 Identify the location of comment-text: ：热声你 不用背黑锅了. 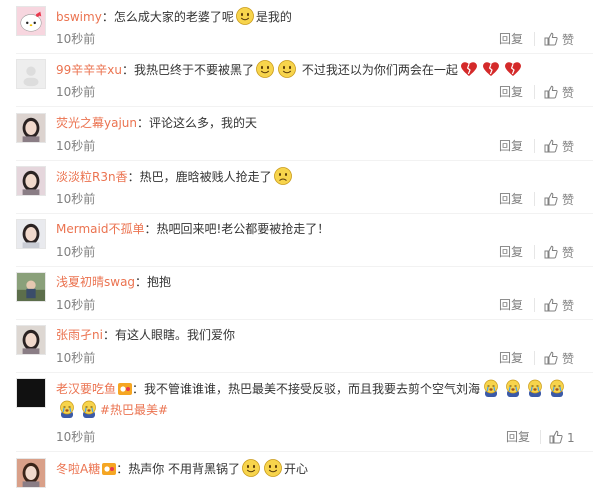
(178, 469).